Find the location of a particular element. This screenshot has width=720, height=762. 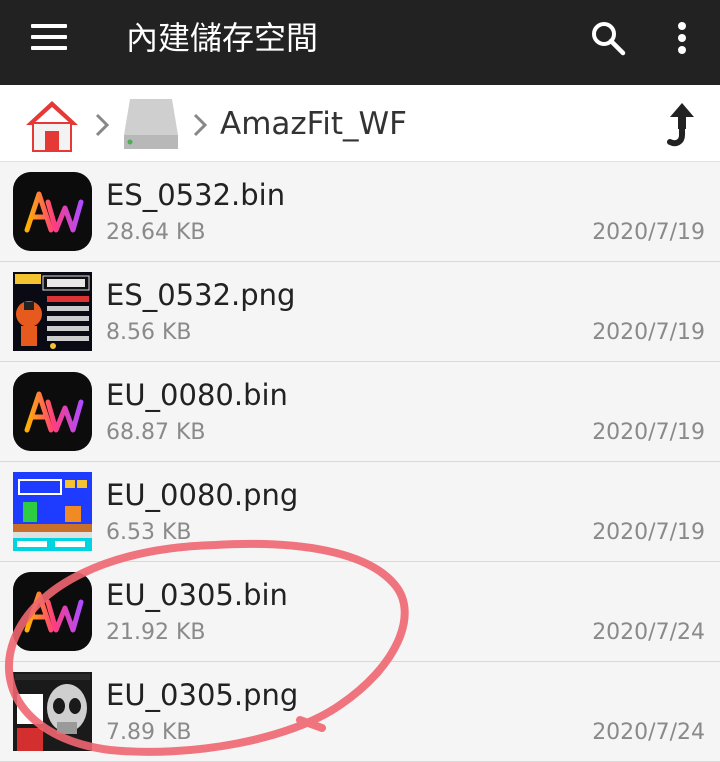

app-bar: 內建儲存空間 is located at coordinates (360, 42).